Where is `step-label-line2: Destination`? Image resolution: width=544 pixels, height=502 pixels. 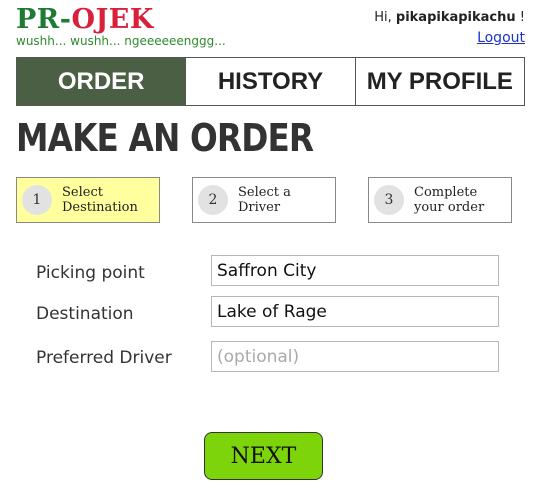 step-label-line2: Destination is located at coordinates (100, 207).